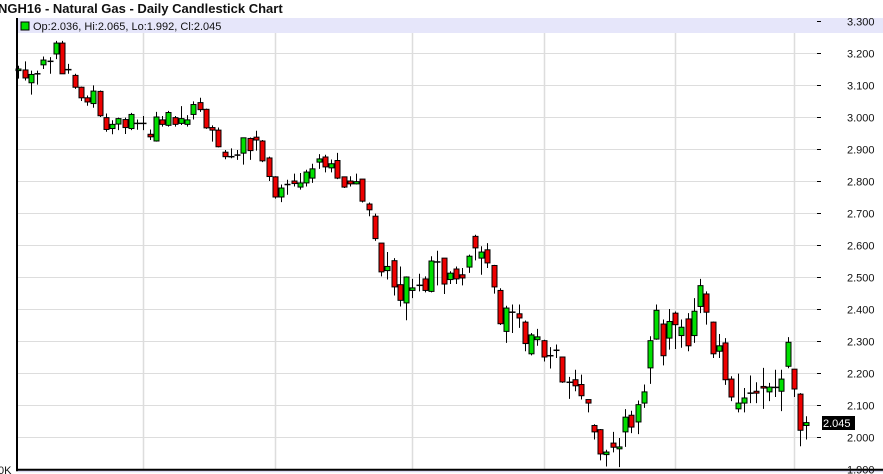 The width and height of the screenshot is (883, 474). I want to click on y-tick-label: 1.900, so click(861, 469).